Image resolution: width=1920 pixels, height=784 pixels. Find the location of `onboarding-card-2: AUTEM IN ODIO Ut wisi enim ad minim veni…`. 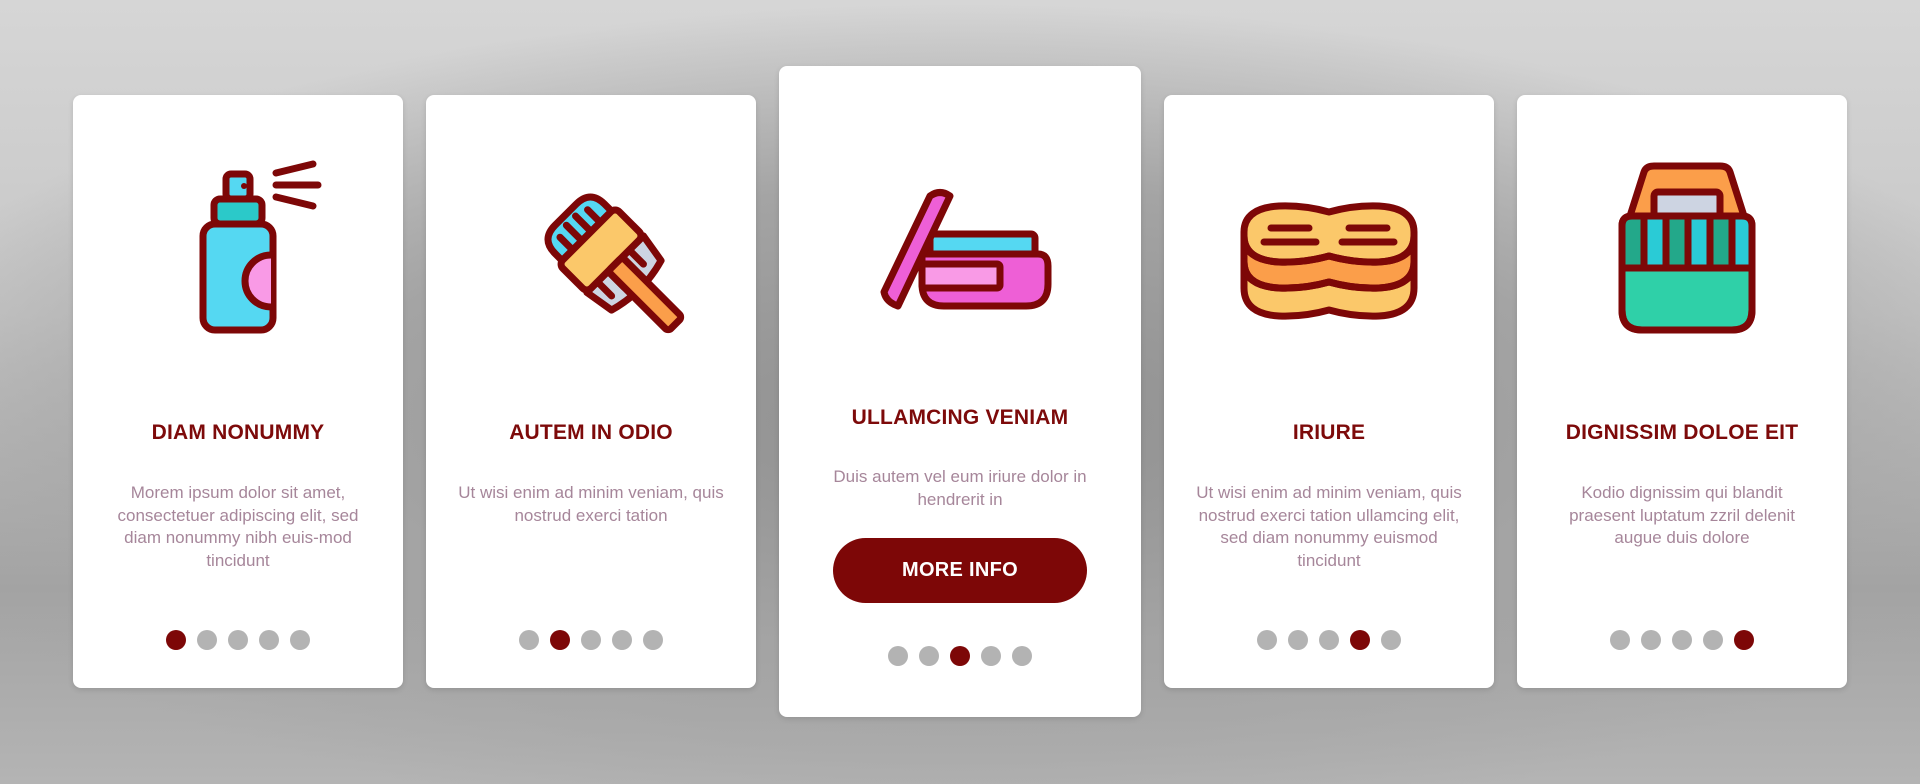

onboarding-card-2: AUTEM IN ODIO Ut wisi enim ad minim veni… is located at coordinates (591, 391).